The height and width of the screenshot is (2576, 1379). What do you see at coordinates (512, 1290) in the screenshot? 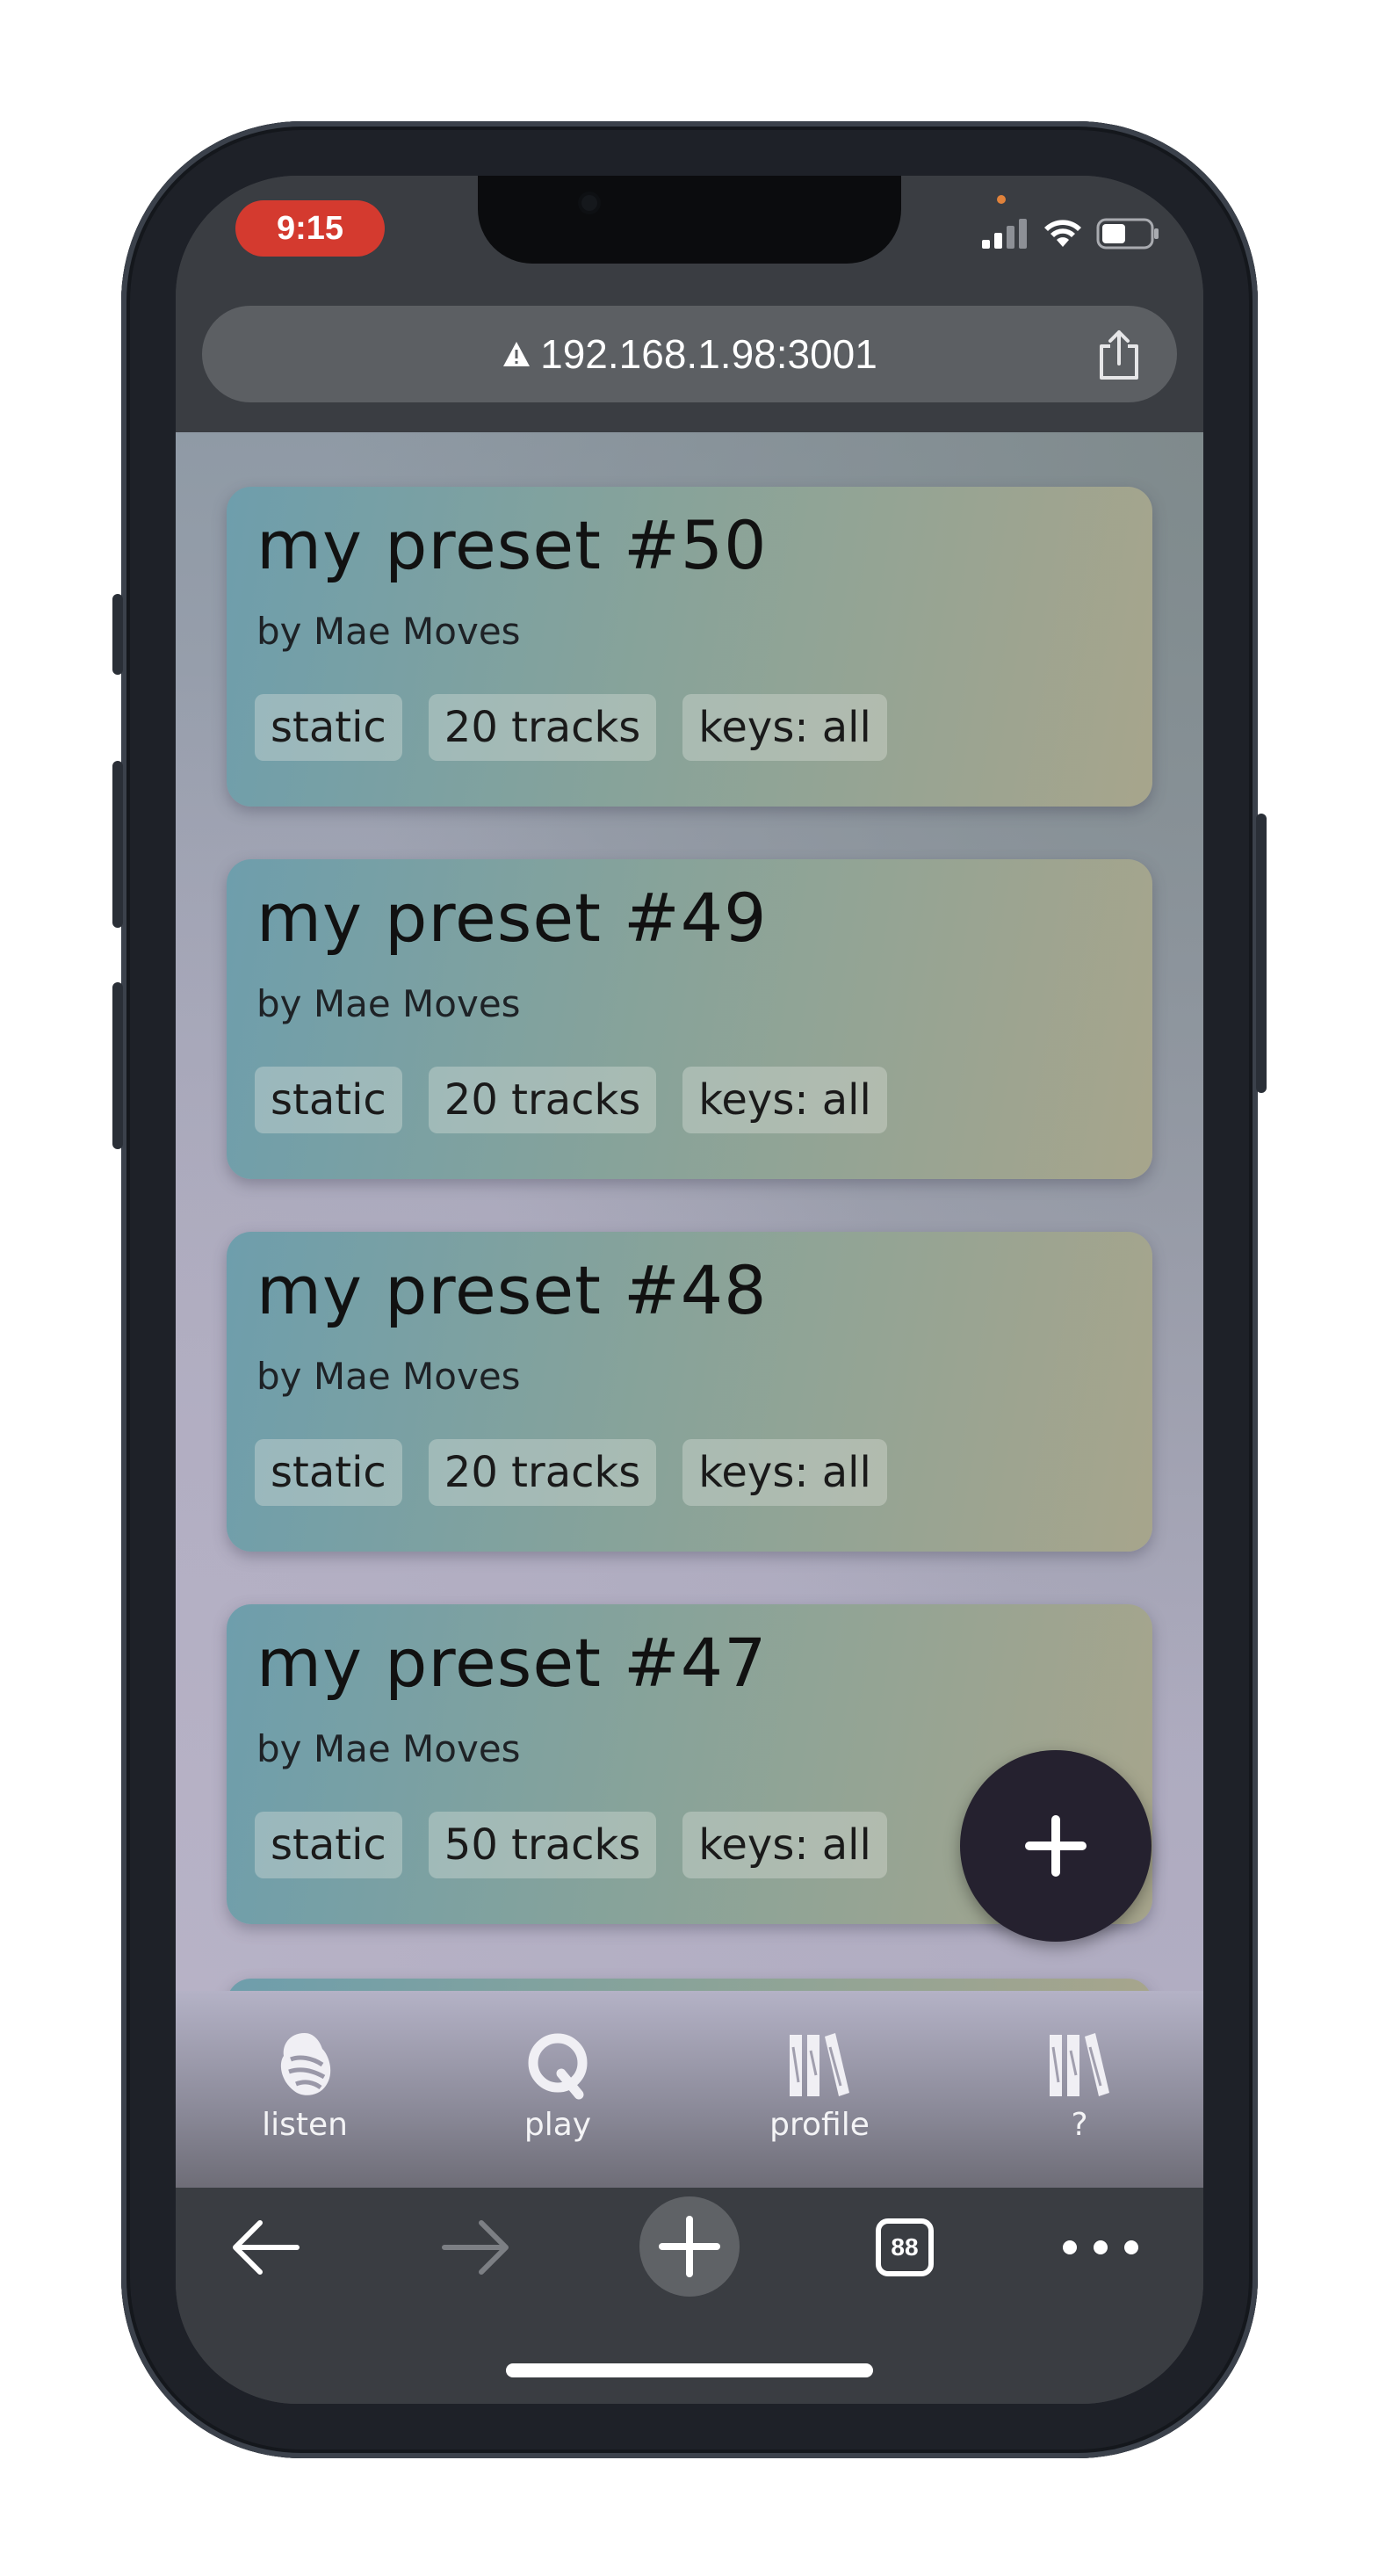
I see `preset-title: my preset #48` at bounding box center [512, 1290].